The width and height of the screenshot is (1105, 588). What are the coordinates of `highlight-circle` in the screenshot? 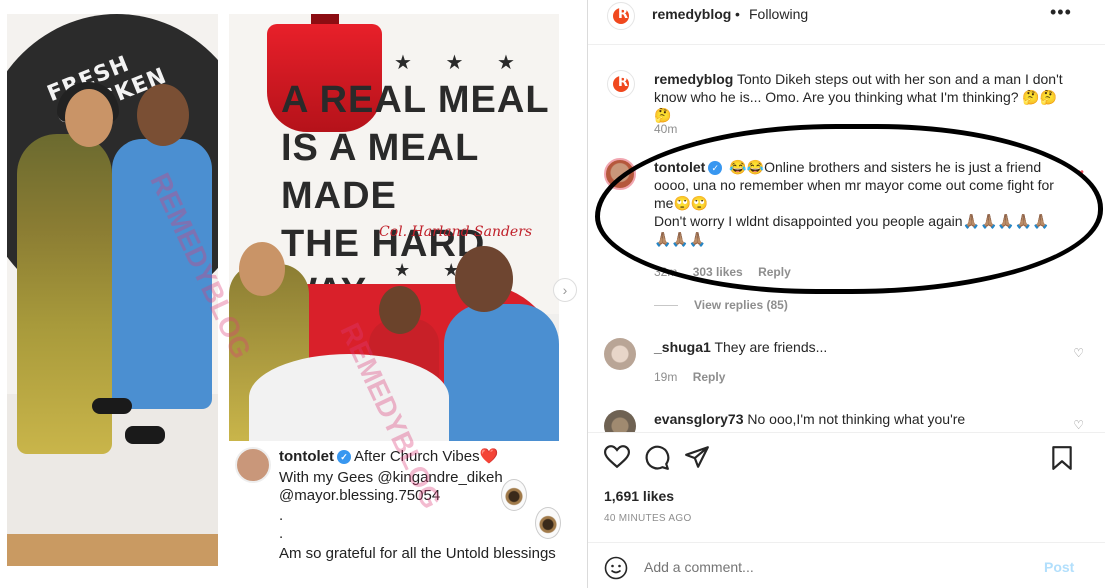 It's located at (849, 209).